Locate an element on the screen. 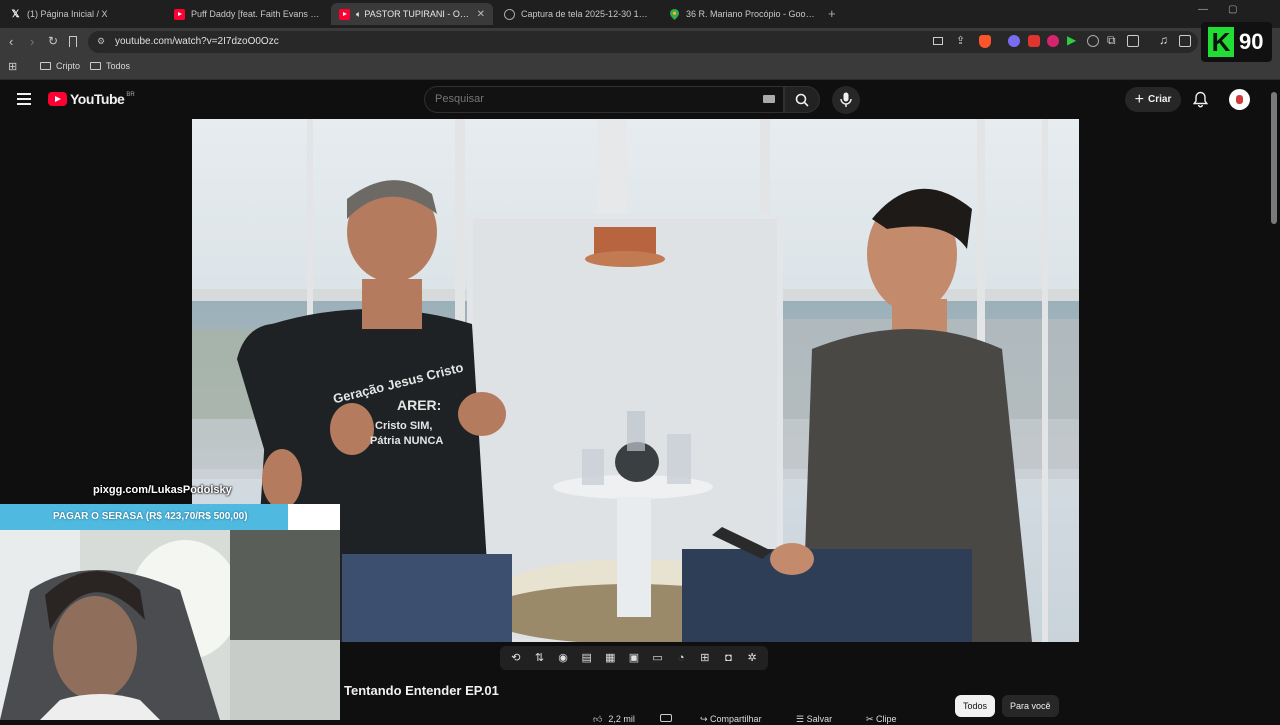 This screenshot has height=725, width=1280. k90-logo: K is located at coordinates (1221, 42).